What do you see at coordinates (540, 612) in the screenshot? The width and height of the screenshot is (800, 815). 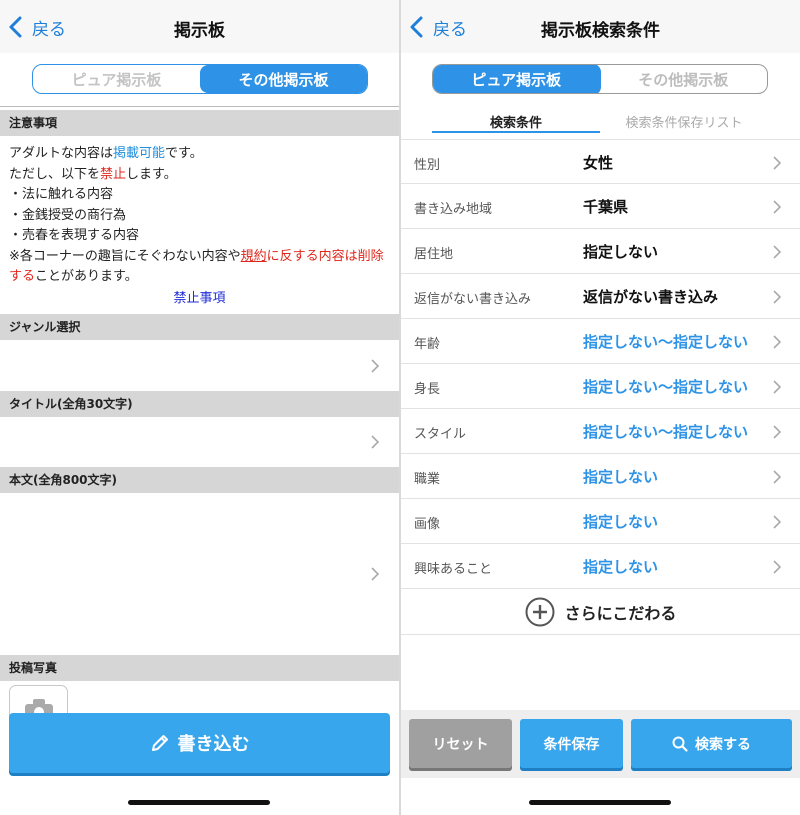 I see `plus-circle-icon` at bounding box center [540, 612].